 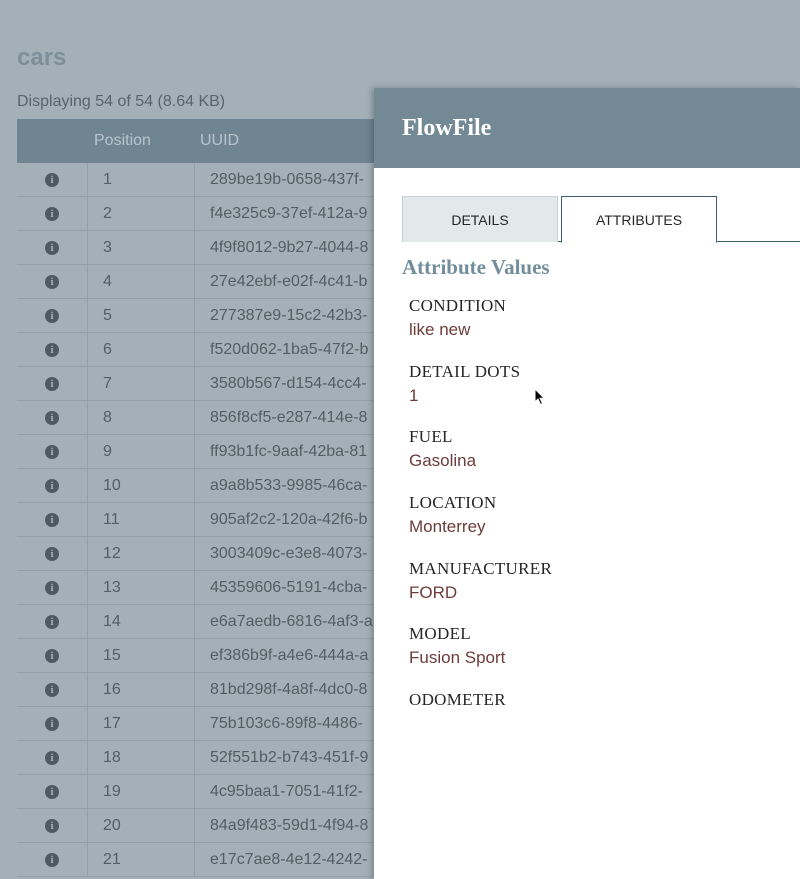 I want to click on row-position: 8, so click(x=141, y=417).